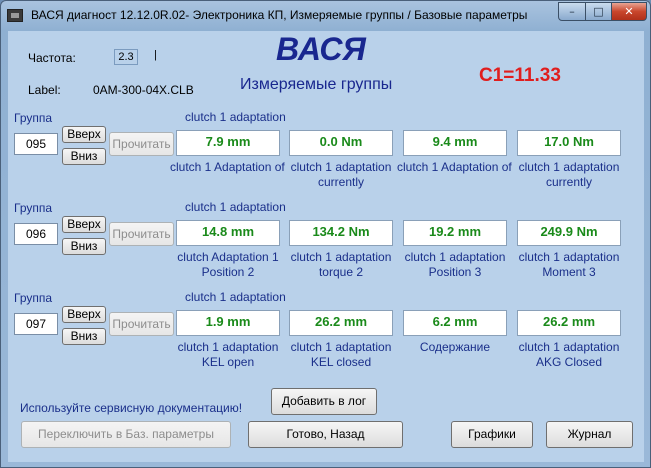  What do you see at coordinates (569, 272) in the screenshot?
I see `measured-description-line2: Moment 3` at bounding box center [569, 272].